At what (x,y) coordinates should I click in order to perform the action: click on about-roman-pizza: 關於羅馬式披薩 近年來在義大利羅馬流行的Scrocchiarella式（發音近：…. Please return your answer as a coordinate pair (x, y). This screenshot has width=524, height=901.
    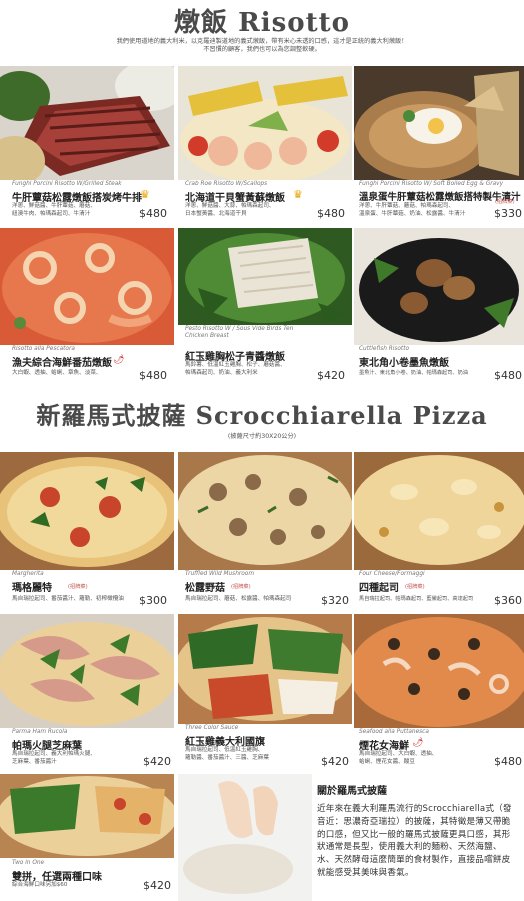
    Looking at the image, I should click on (417, 831).